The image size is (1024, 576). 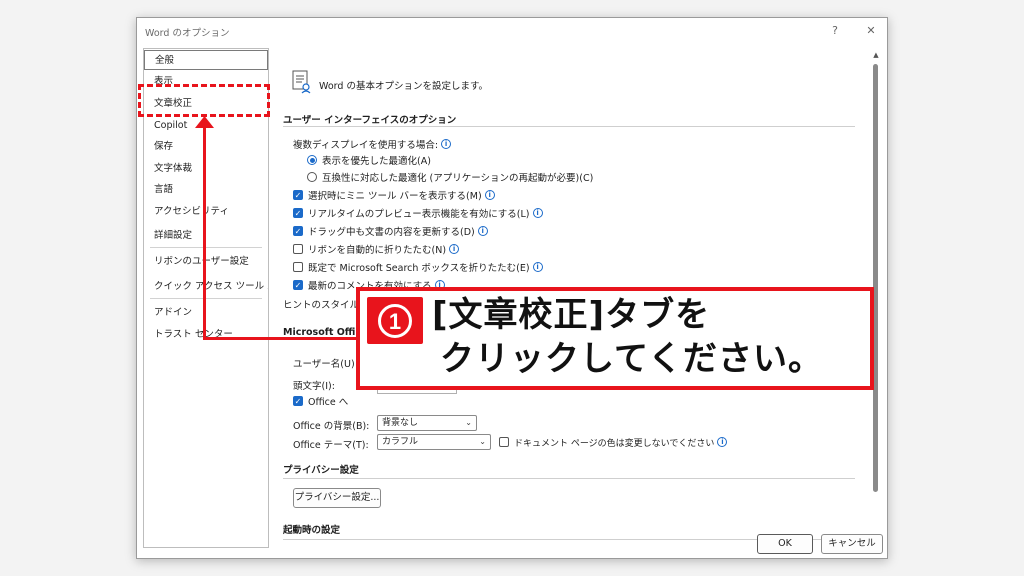 I want to click on ok-button: OK, so click(x=785, y=544).